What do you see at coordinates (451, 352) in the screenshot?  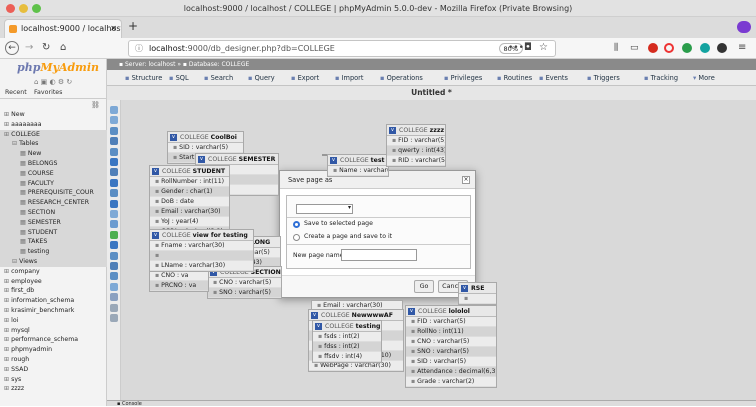 I see `designer-column-row: ▪ SNO : varchar(5)` at bounding box center [451, 352].